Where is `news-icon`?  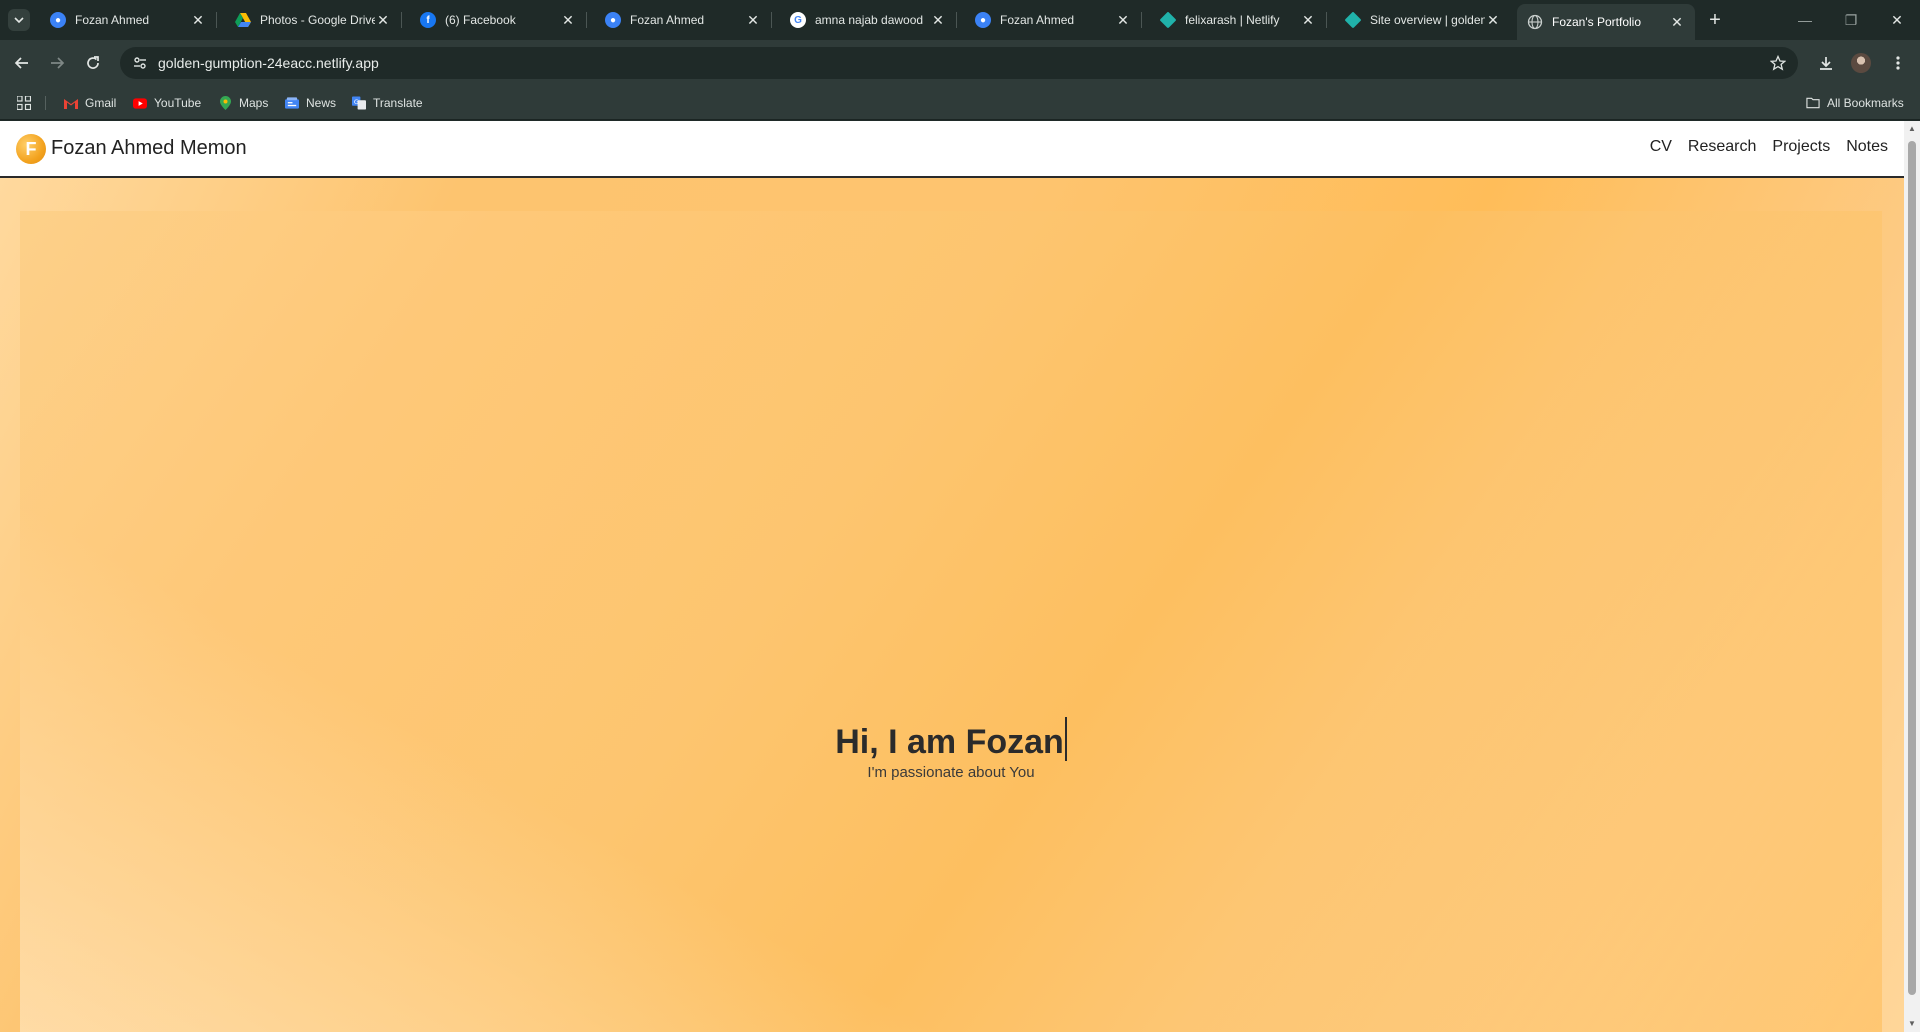 news-icon is located at coordinates (292, 103).